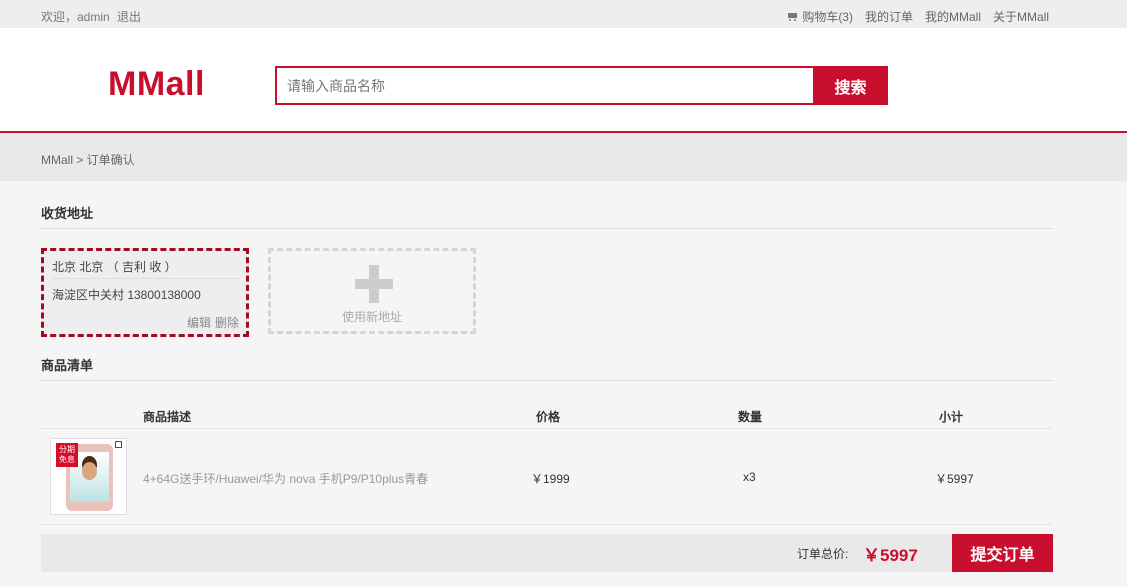 The width and height of the screenshot is (1127, 587). I want to click on product-price: ￥1999, so click(550, 479).